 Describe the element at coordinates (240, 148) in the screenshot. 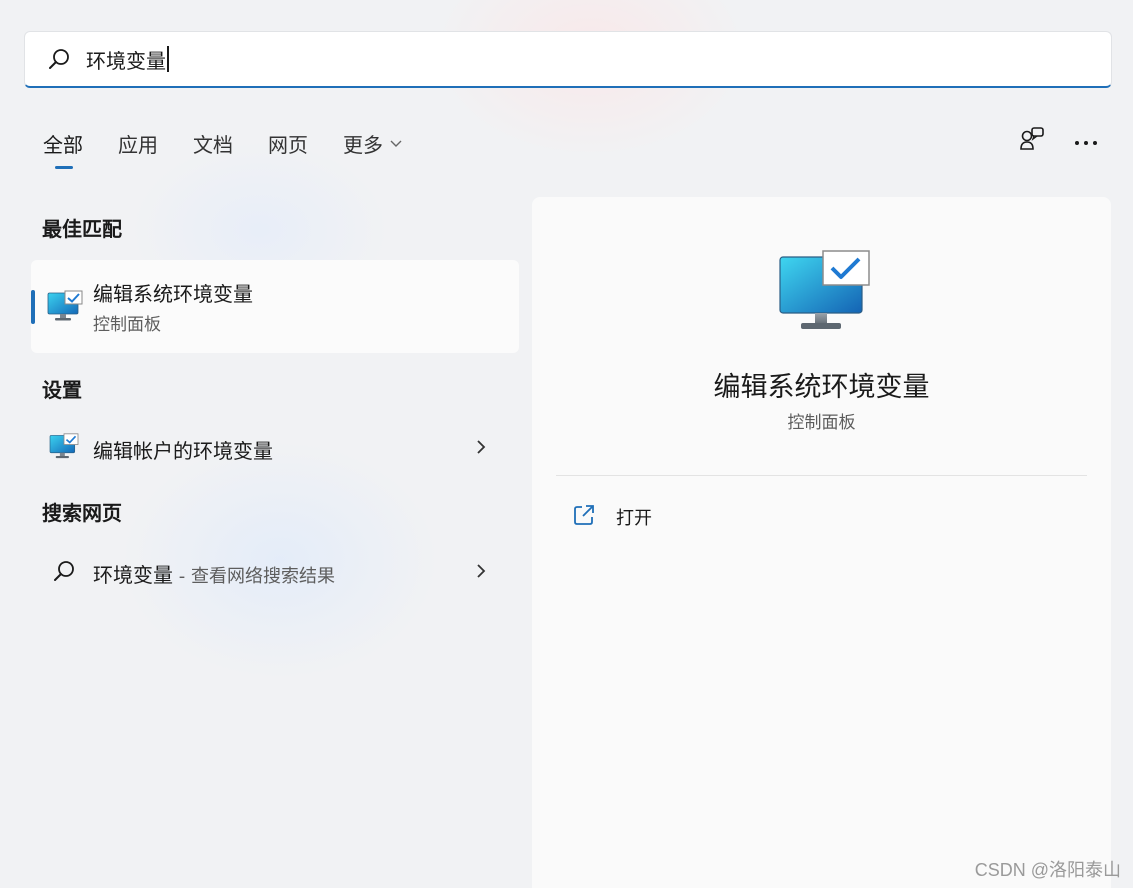

I see `filter-tabs: 全部 应用 文档 网页 更多` at that location.